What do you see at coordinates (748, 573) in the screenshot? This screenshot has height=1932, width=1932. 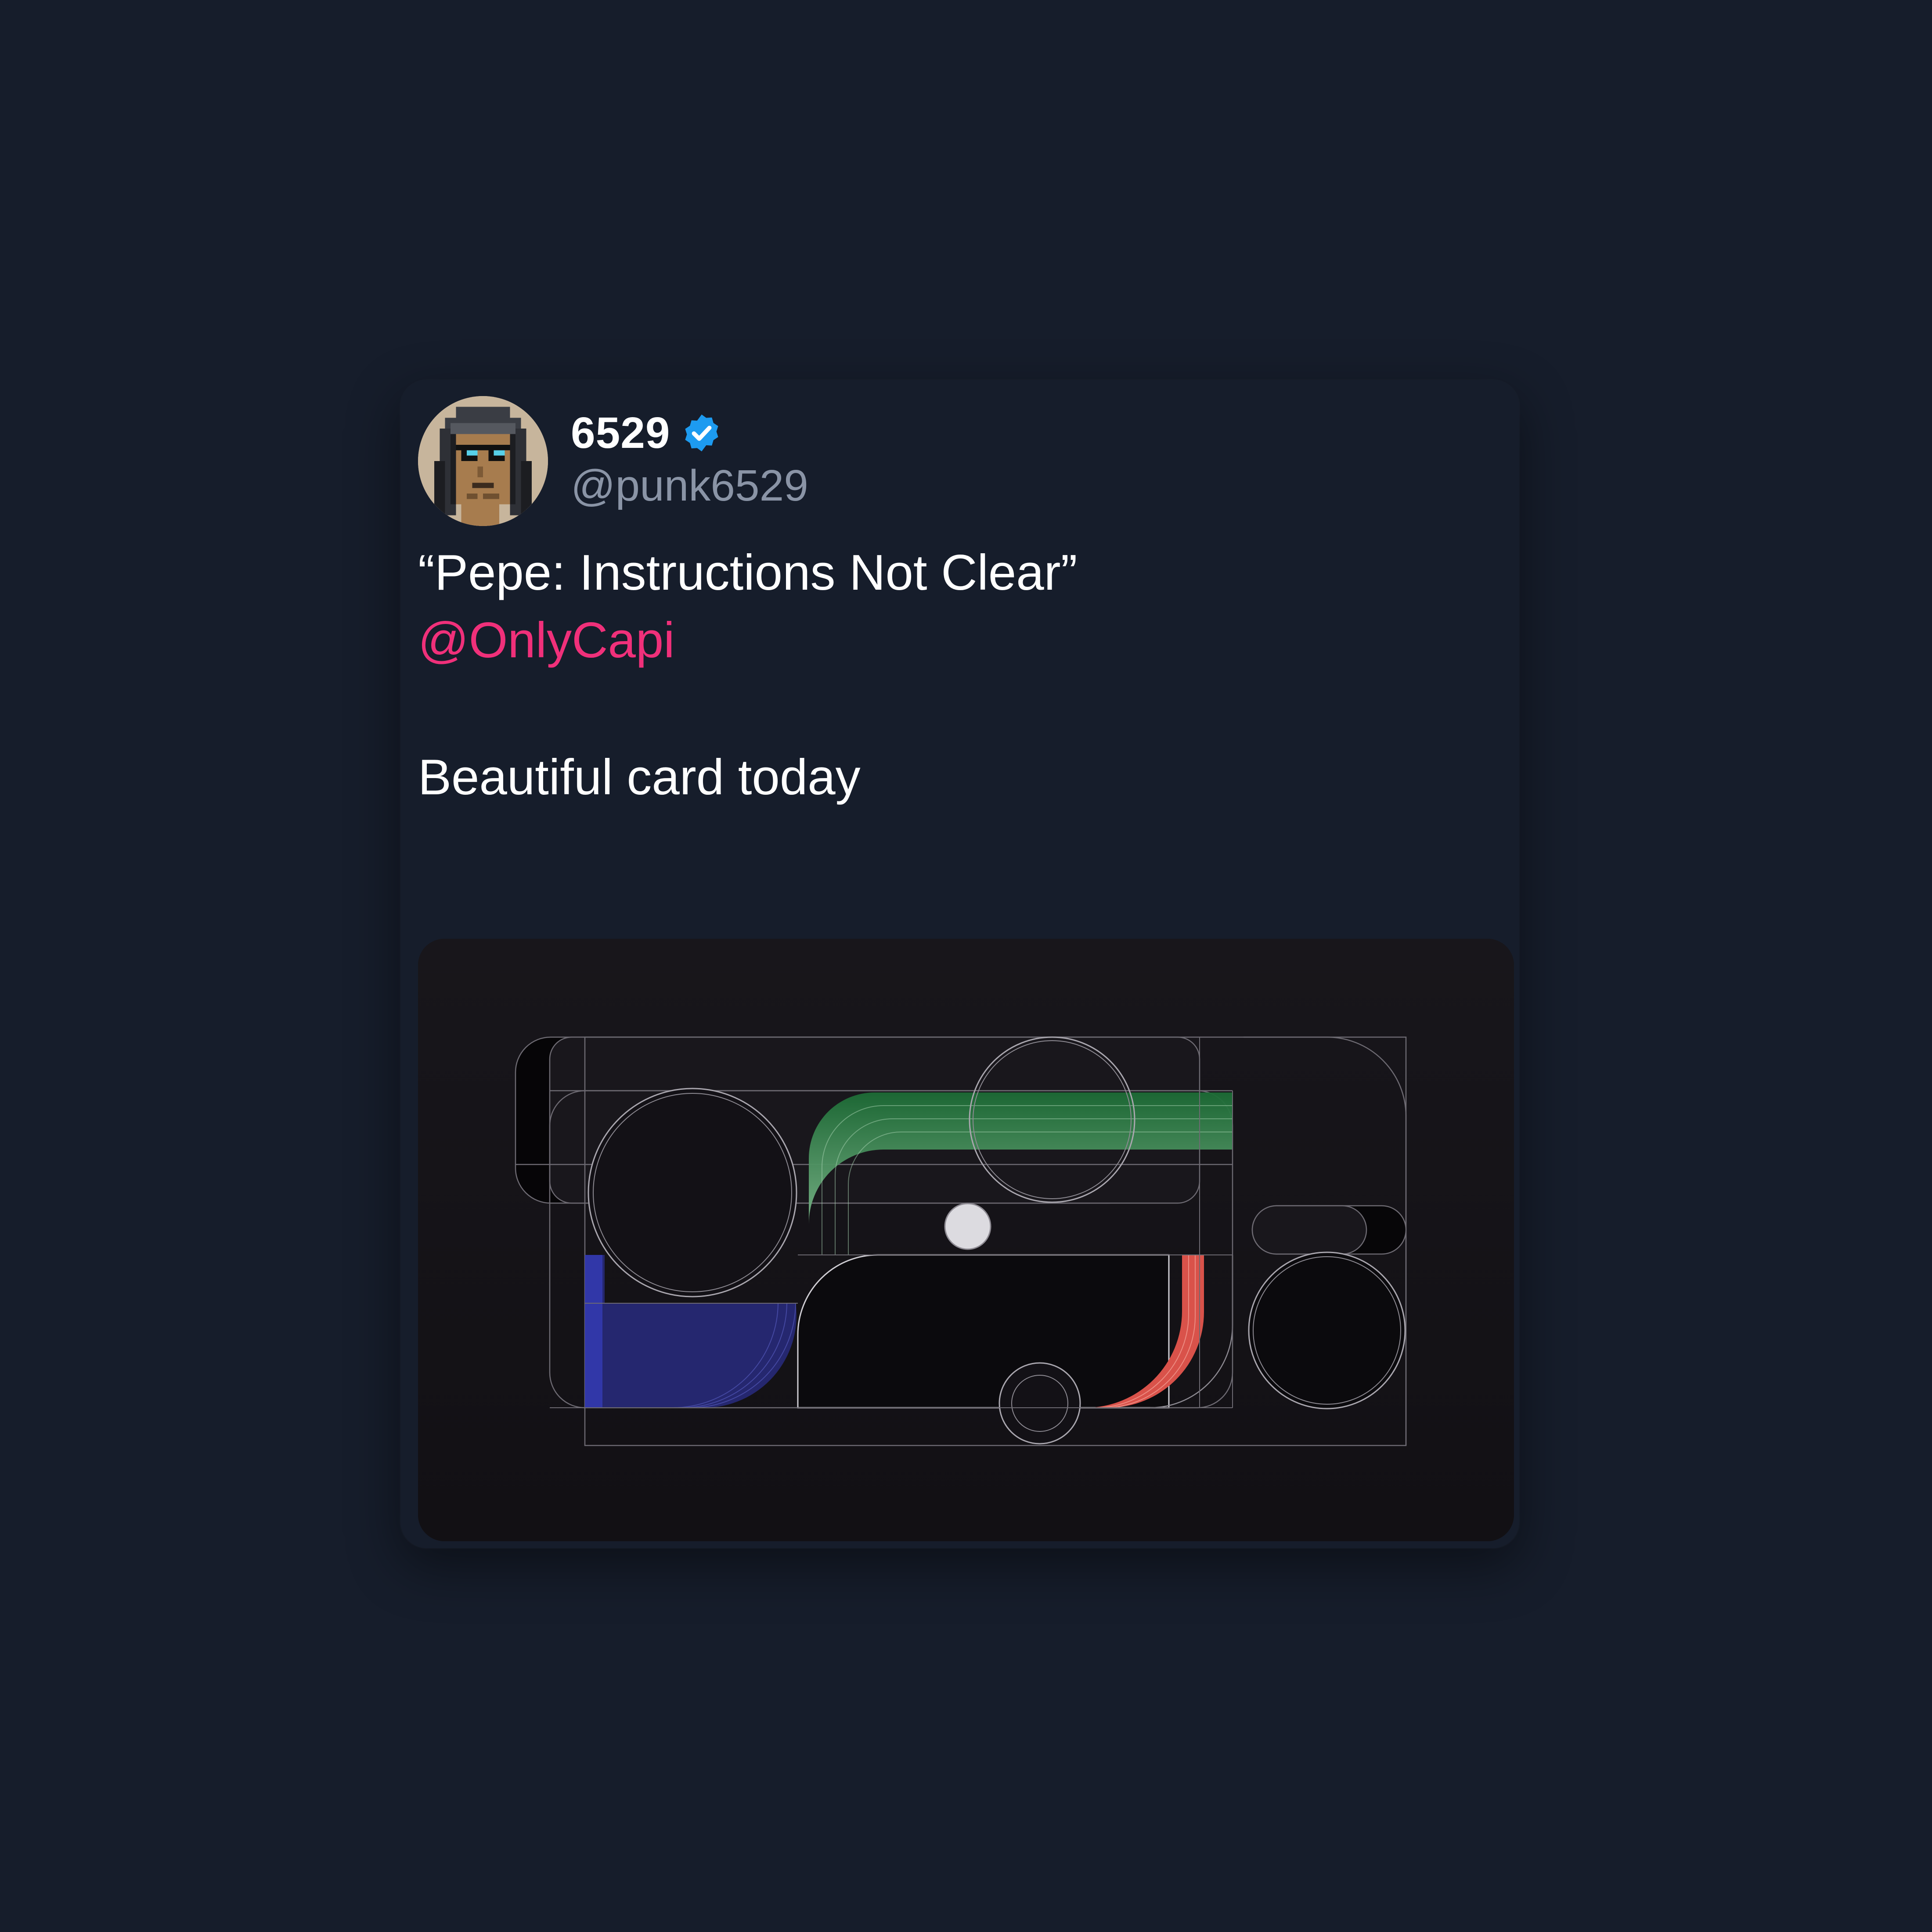 I see `tweet-text-title: “Pepe: Instructions Not Clear”` at bounding box center [748, 573].